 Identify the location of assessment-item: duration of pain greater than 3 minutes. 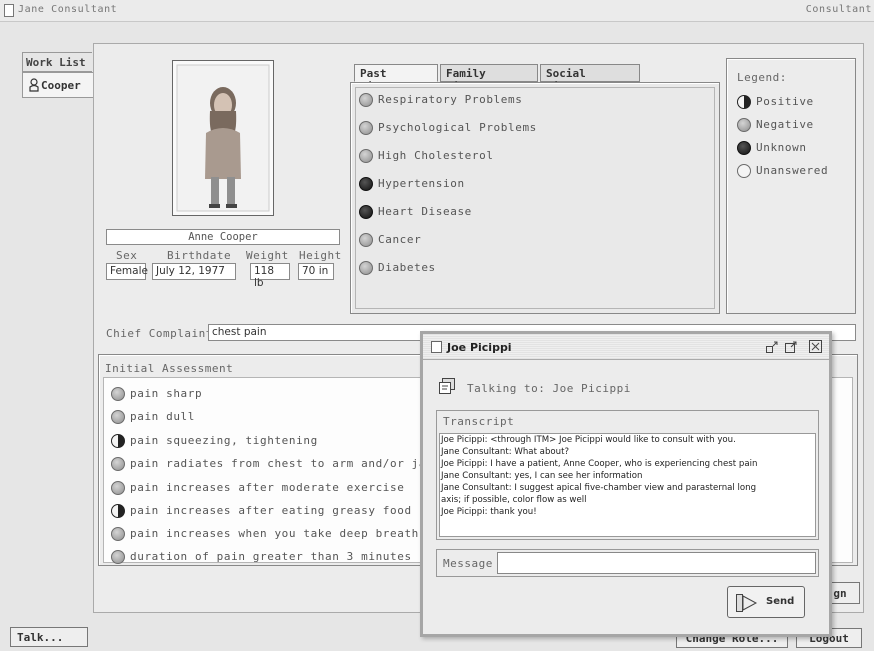
(261, 557).